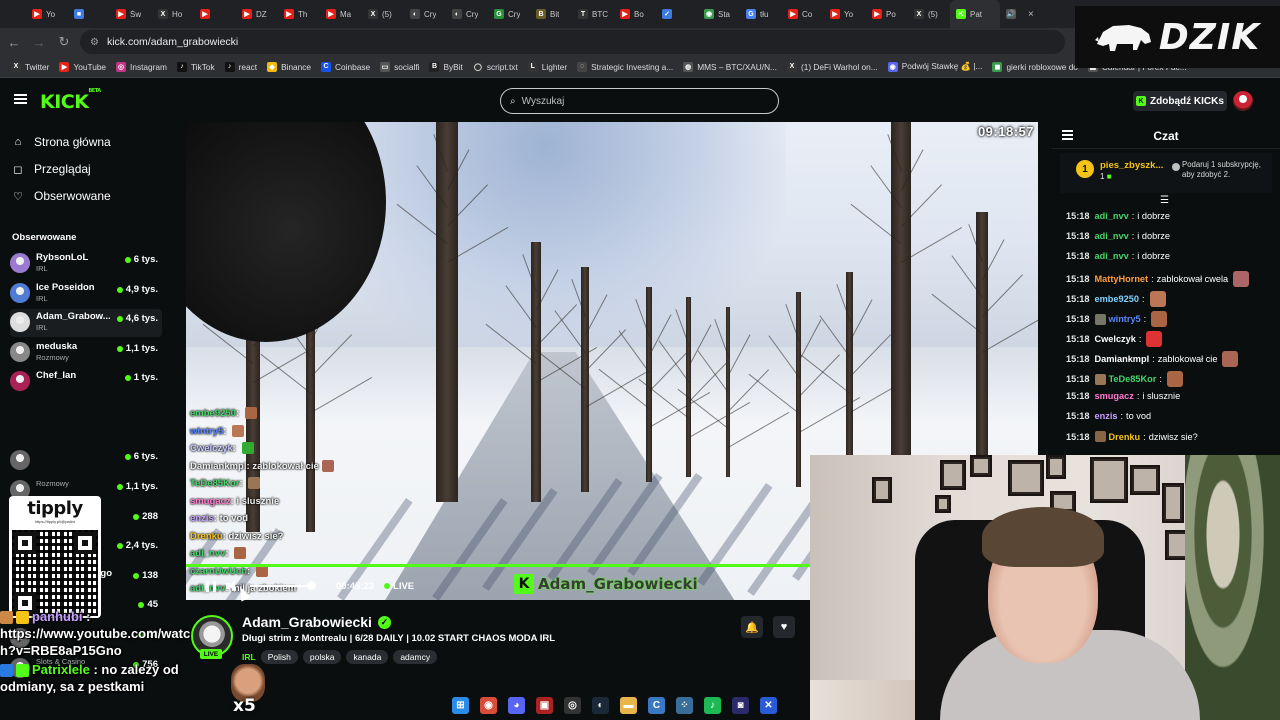 The image size is (1280, 720). Describe the element at coordinates (241, 66) in the screenshot. I see `bookmark-item: ♪ react` at that location.